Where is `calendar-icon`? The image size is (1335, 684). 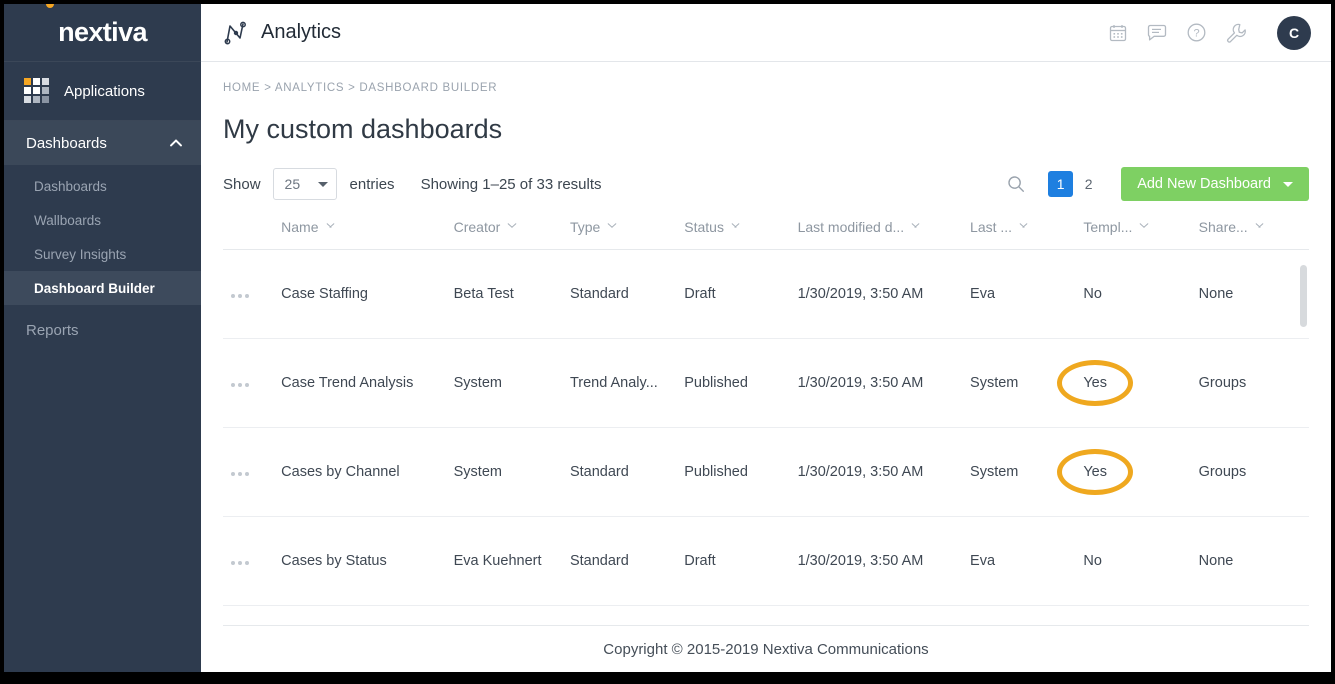 calendar-icon is located at coordinates (1118, 33).